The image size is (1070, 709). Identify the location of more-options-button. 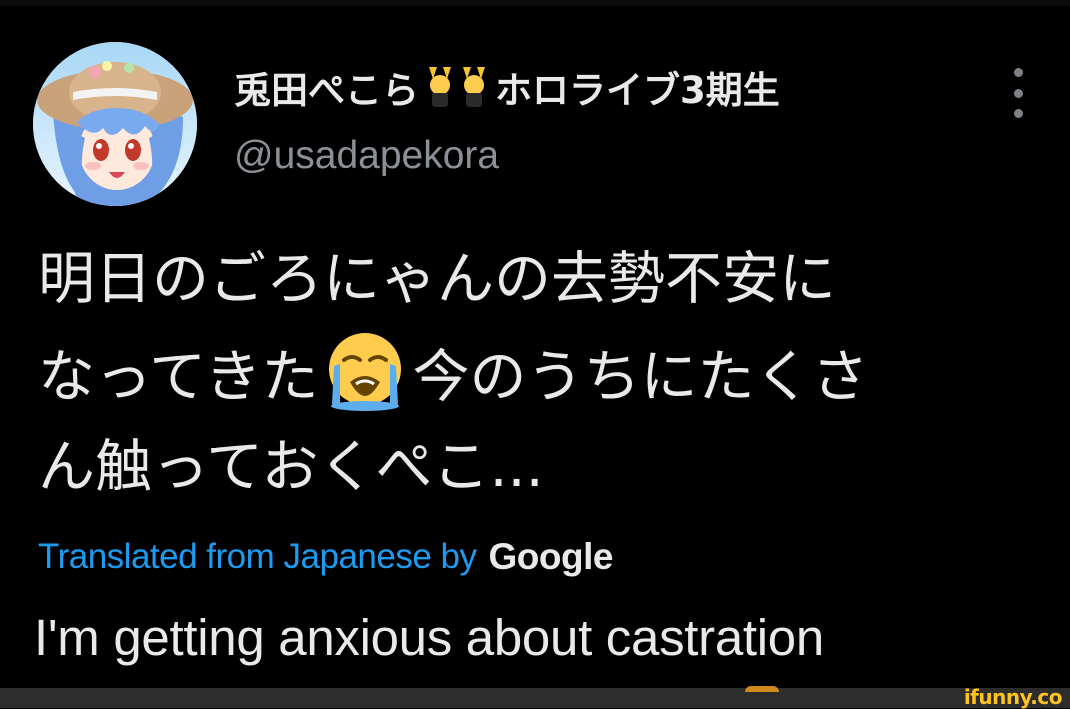
(1018, 93).